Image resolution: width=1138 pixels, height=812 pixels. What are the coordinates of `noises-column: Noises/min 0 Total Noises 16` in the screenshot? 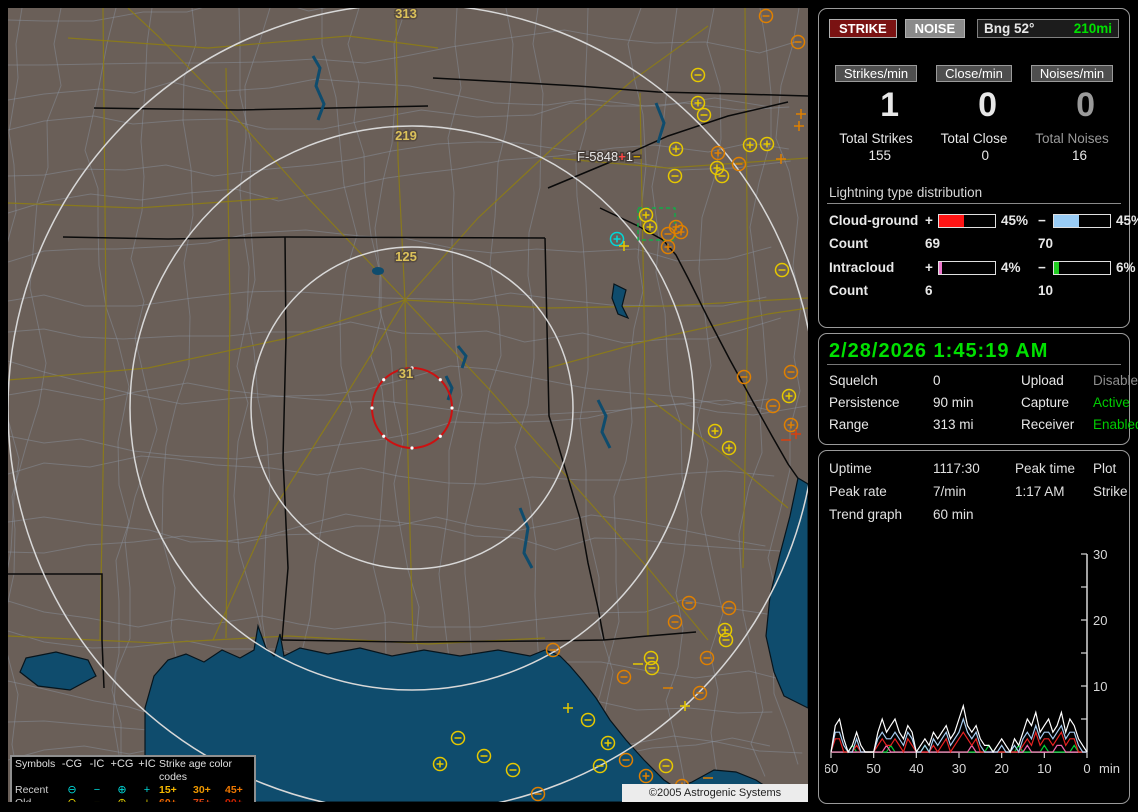 It's located at (1072, 114).